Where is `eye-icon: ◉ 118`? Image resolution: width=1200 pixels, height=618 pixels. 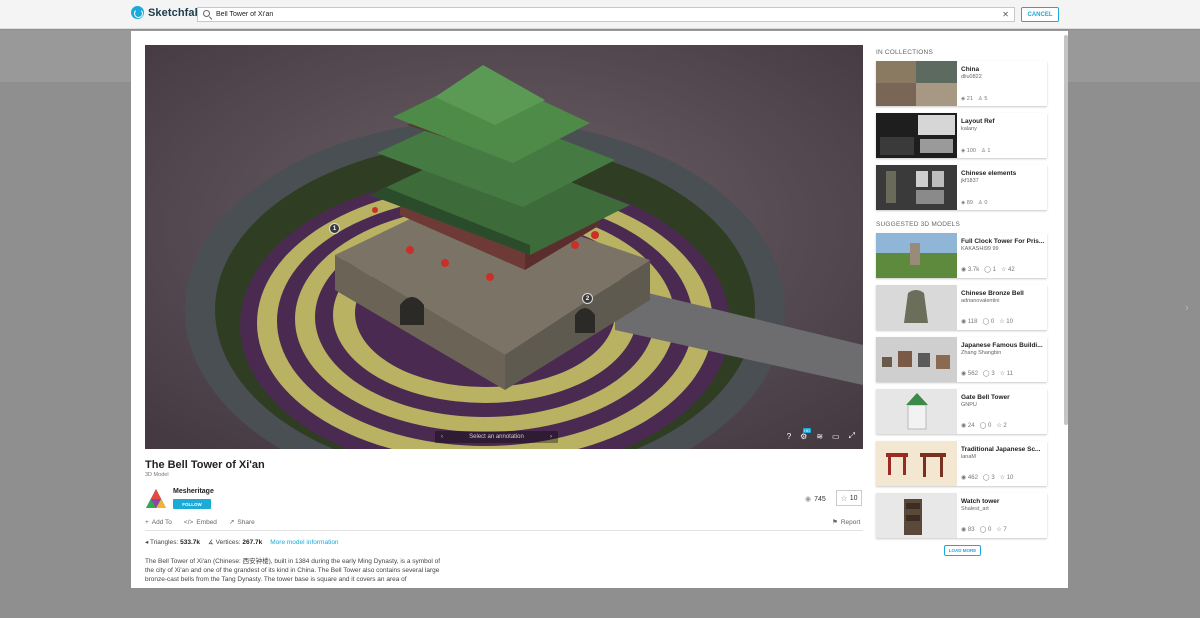
eye-icon: ◉ 118 is located at coordinates (969, 322).